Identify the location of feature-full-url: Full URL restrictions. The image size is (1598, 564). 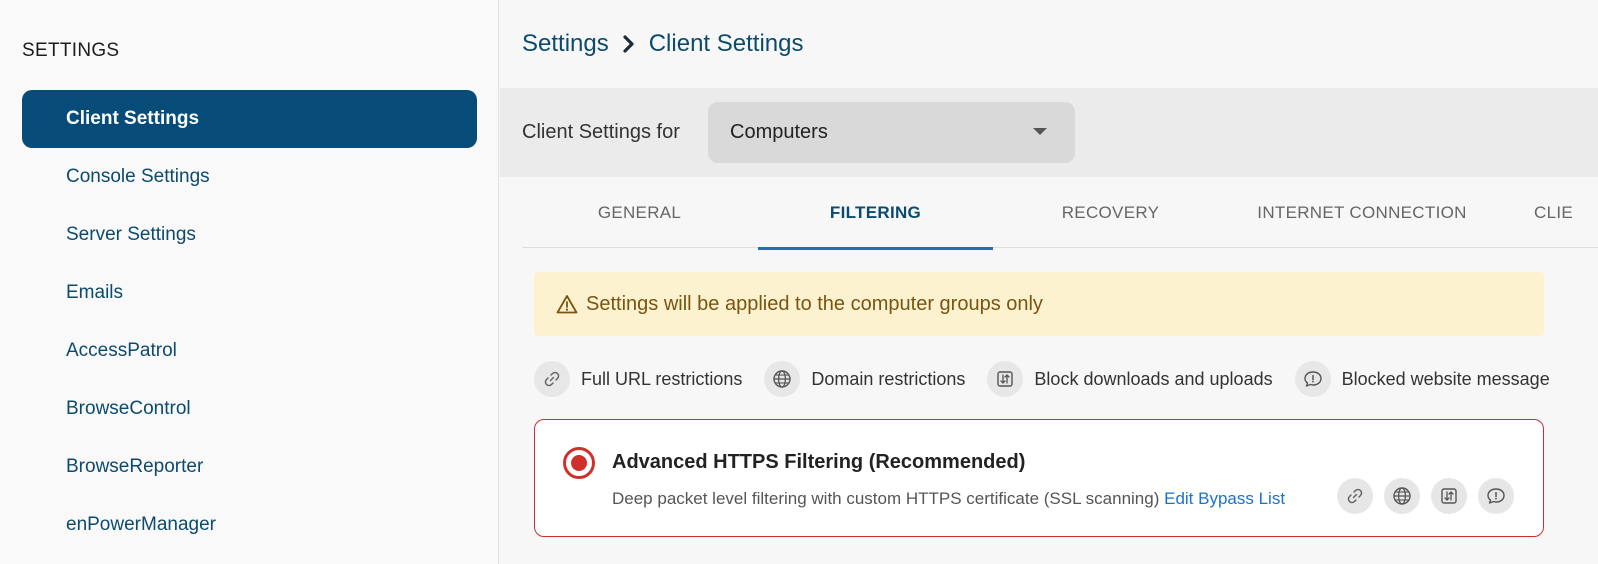
(638, 379).